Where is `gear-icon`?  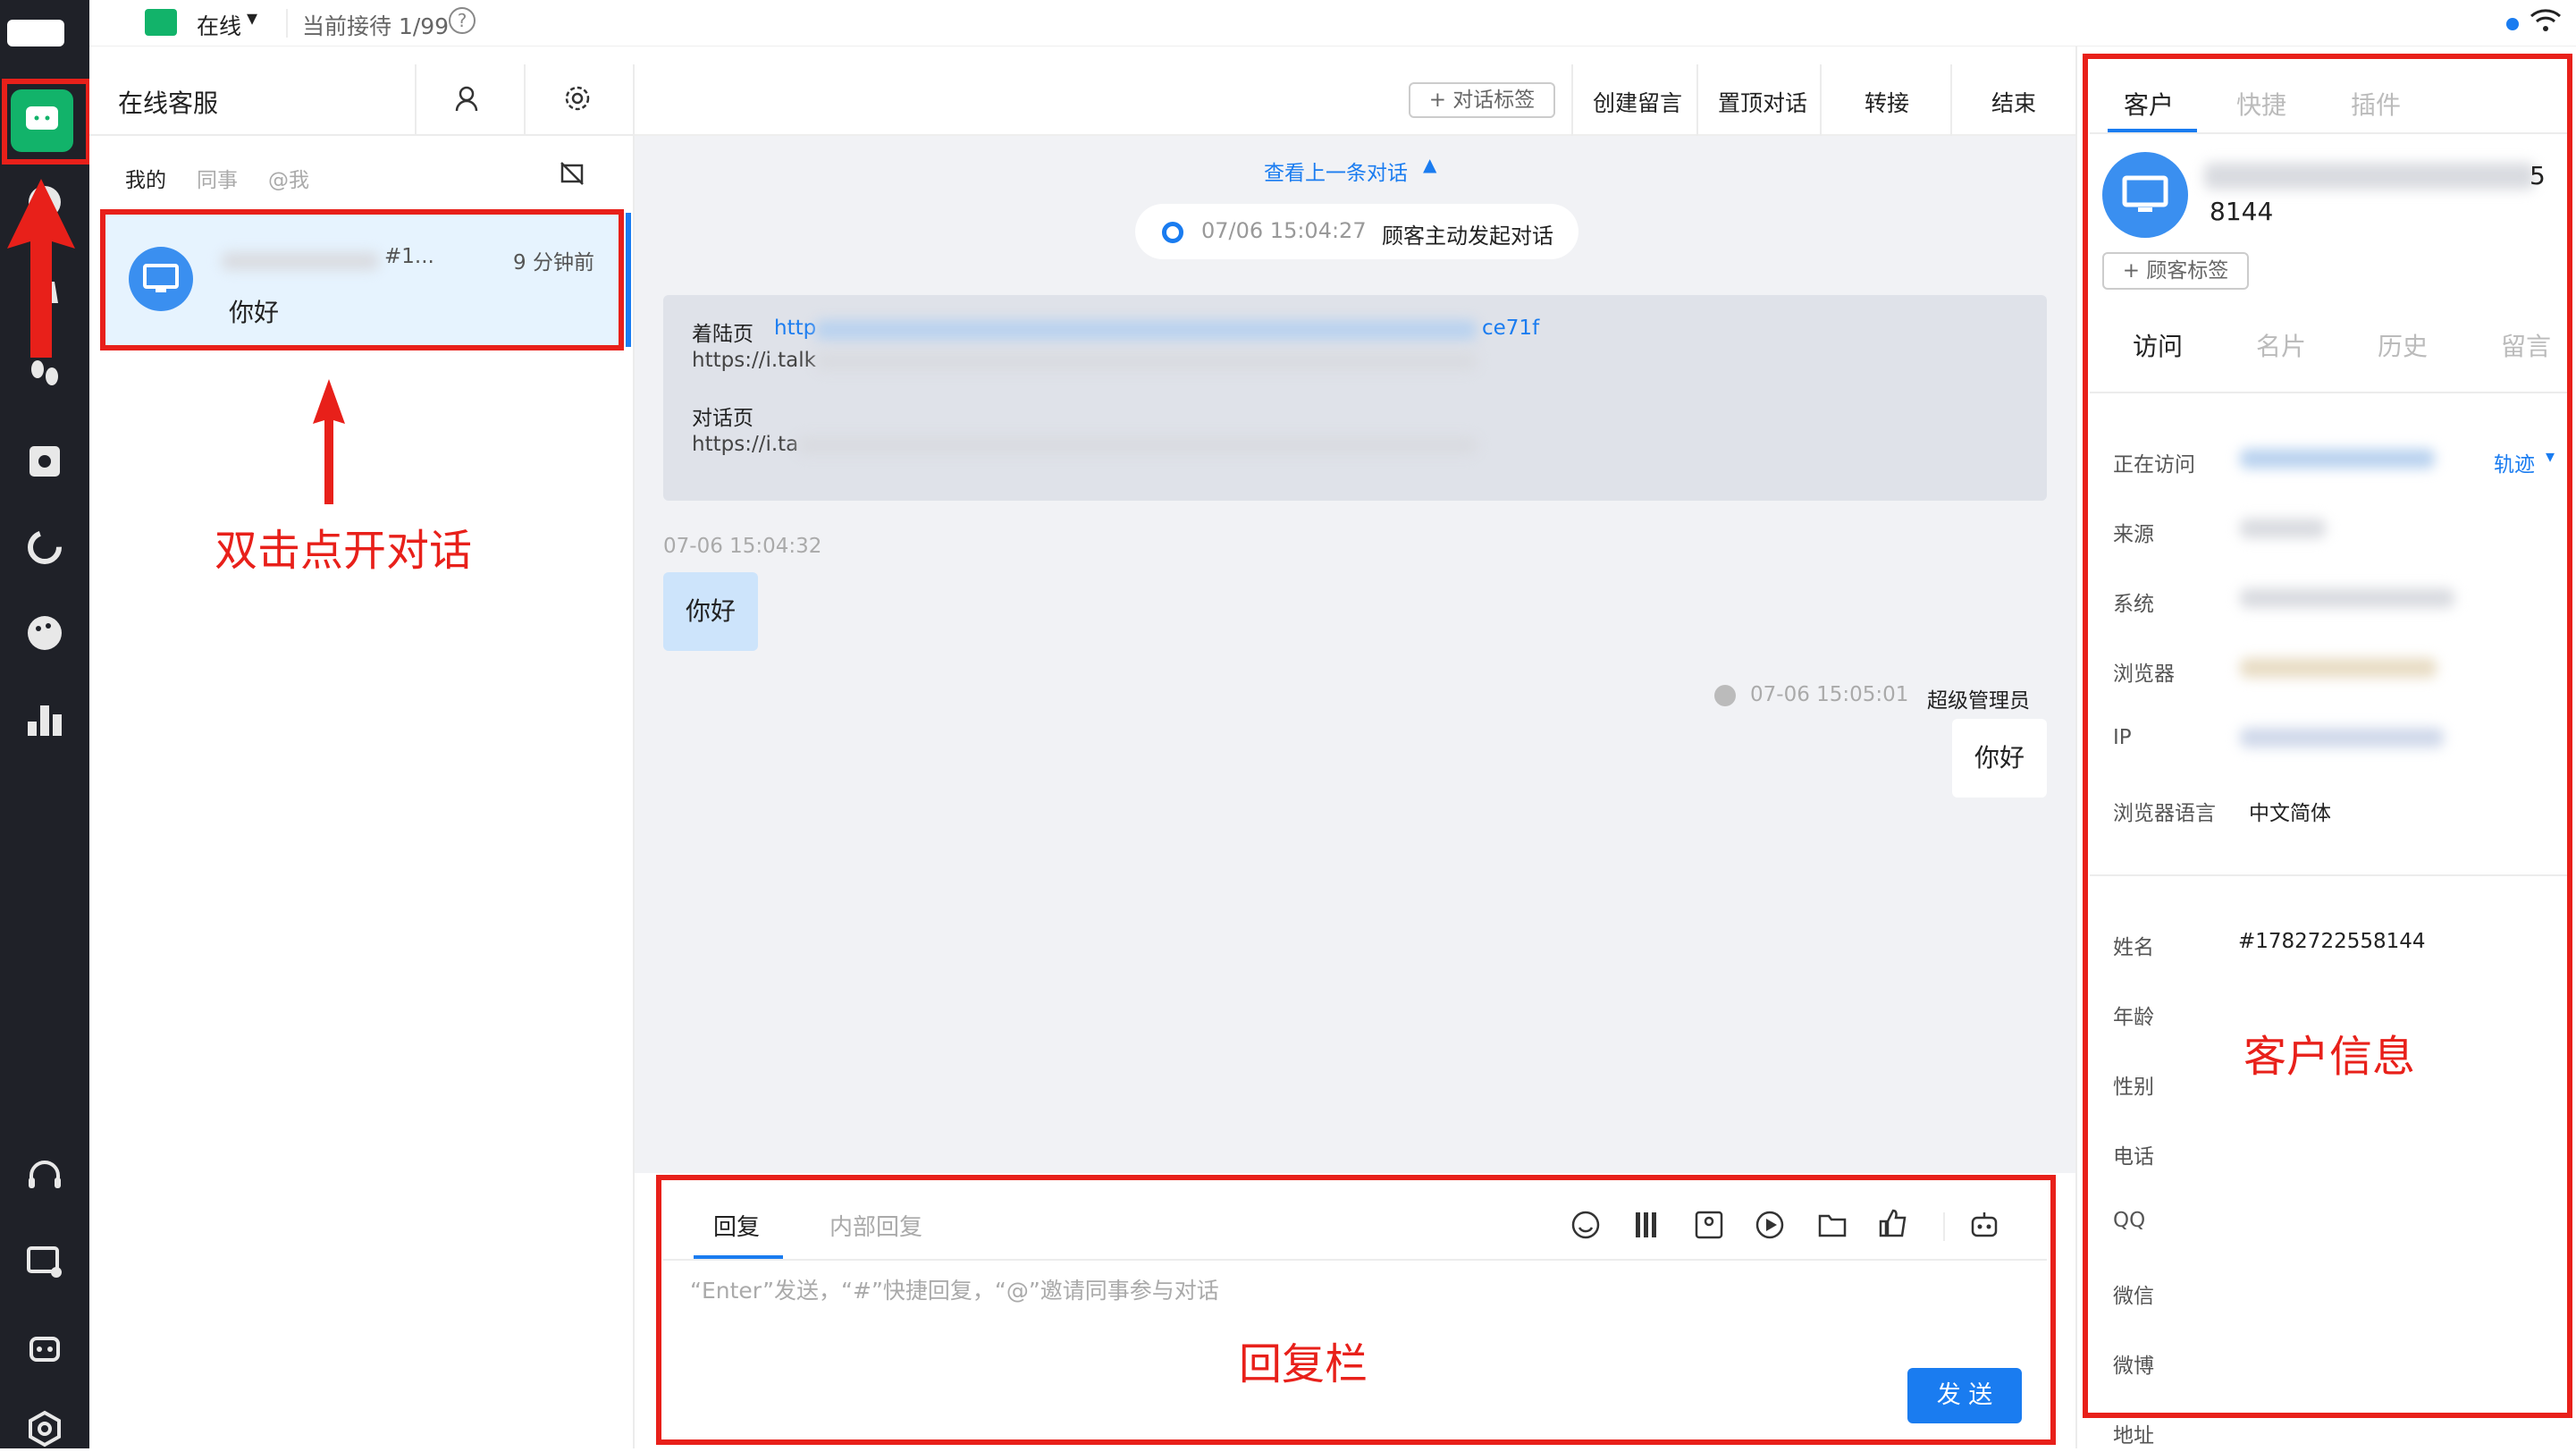 gear-icon is located at coordinates (577, 98).